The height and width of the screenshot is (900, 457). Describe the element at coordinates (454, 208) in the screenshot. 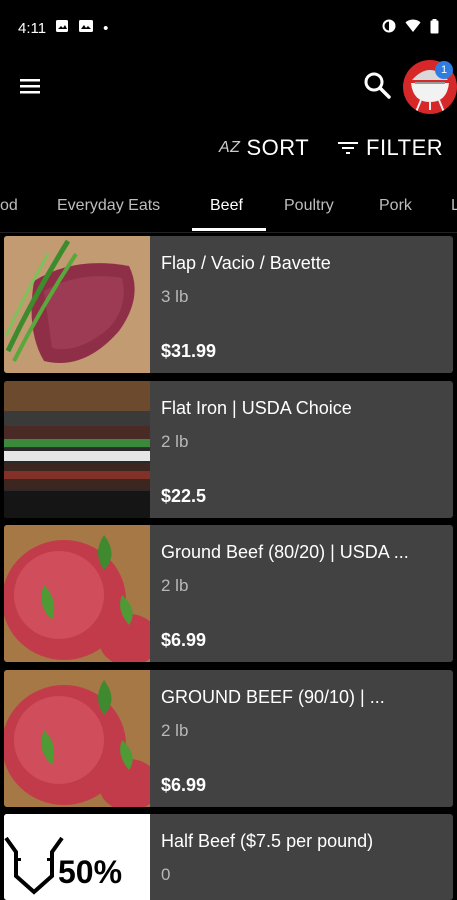

I see `tab-lamb: L` at that location.